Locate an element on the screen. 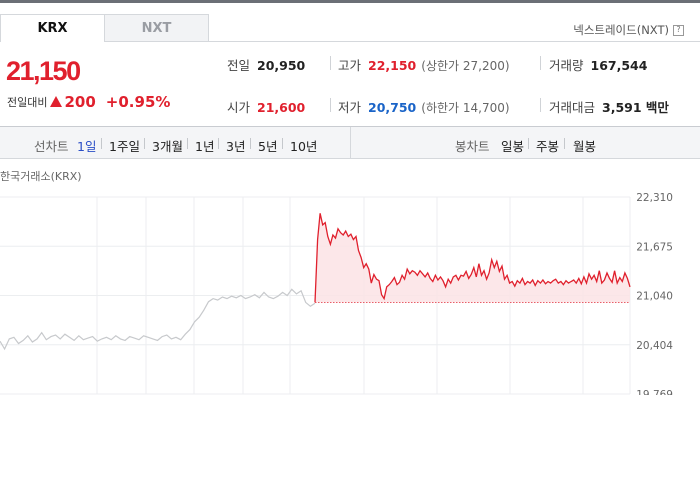 The image size is (700, 490). period-3m: 3개월 is located at coordinates (167, 145).